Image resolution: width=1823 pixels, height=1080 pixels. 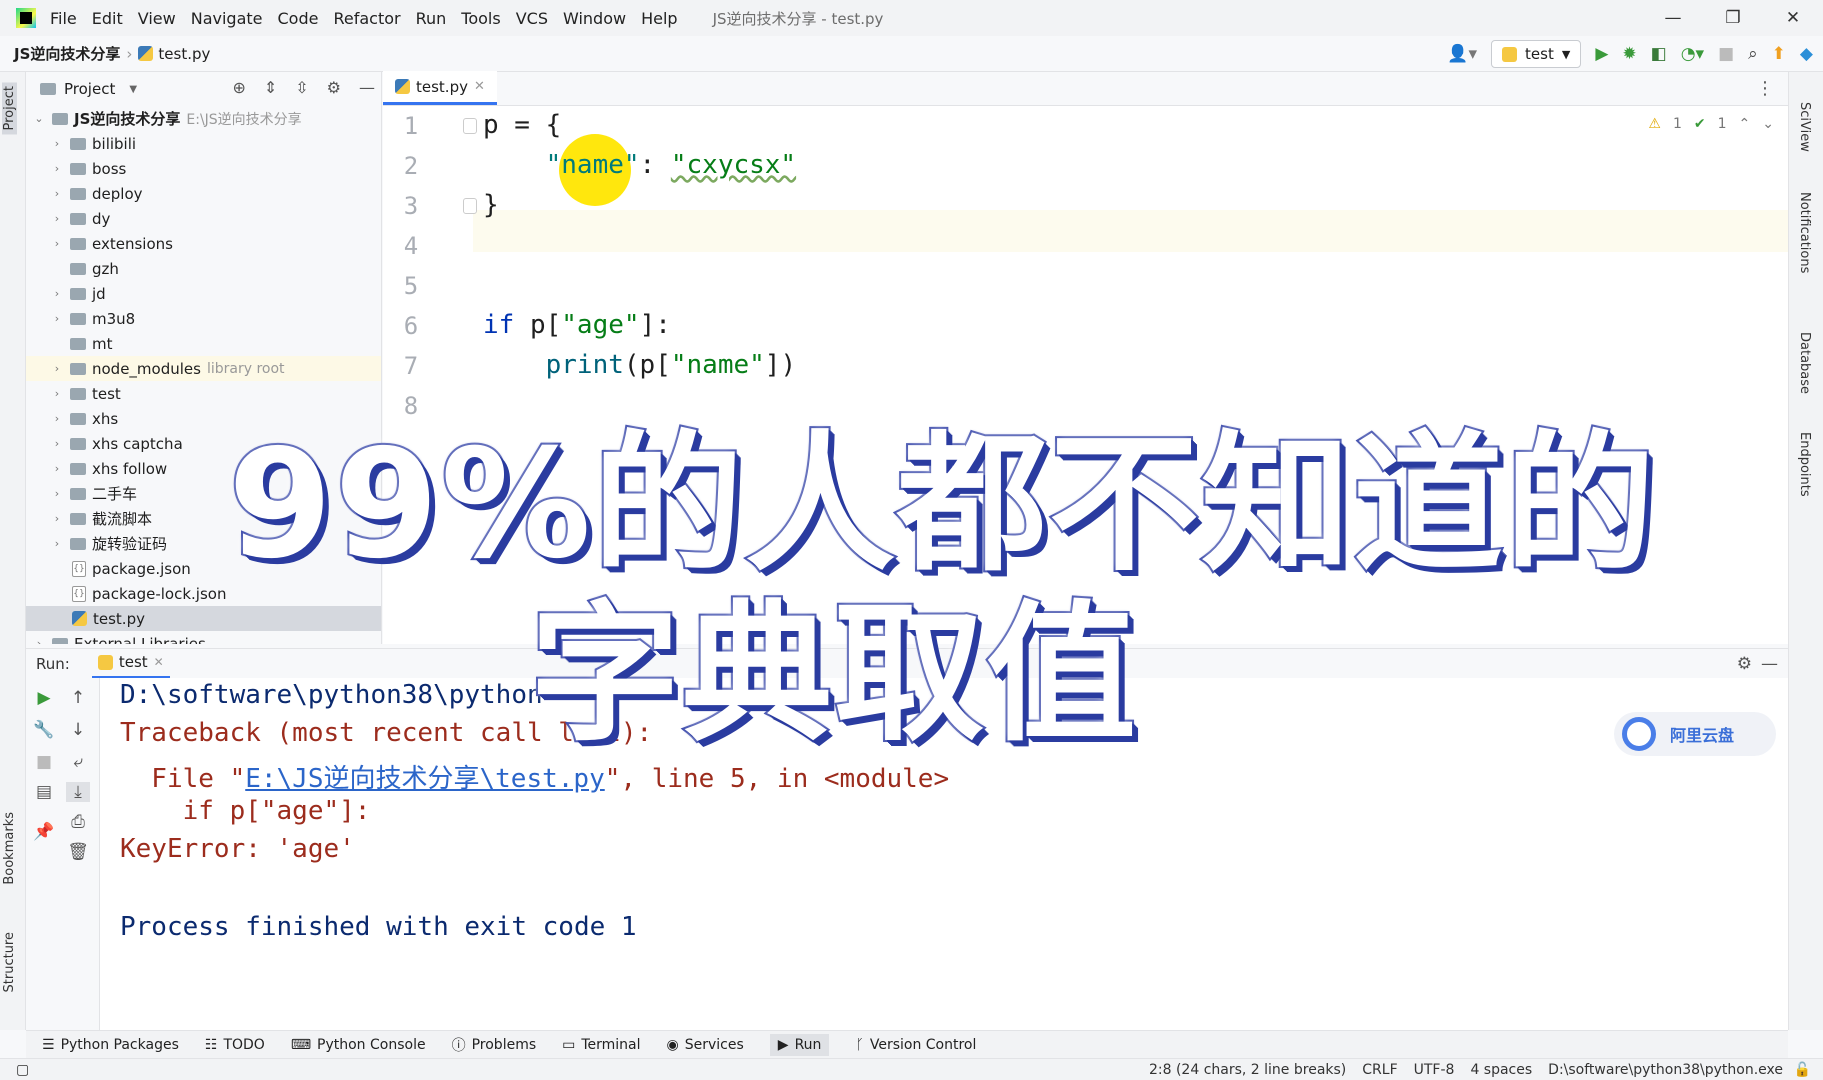 What do you see at coordinates (1802, 1070) in the screenshot?
I see `lock-icon: 🔓` at bounding box center [1802, 1070].